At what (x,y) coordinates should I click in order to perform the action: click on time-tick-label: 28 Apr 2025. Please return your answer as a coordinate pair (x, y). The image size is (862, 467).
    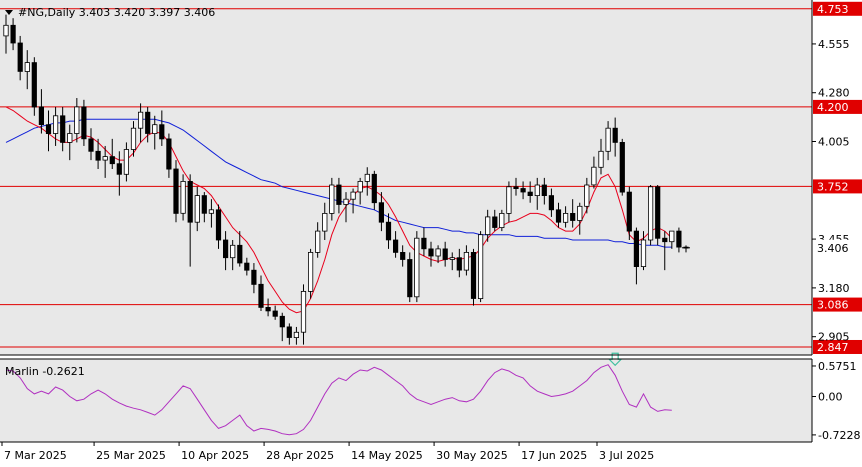
    Looking at the image, I should click on (300, 455).